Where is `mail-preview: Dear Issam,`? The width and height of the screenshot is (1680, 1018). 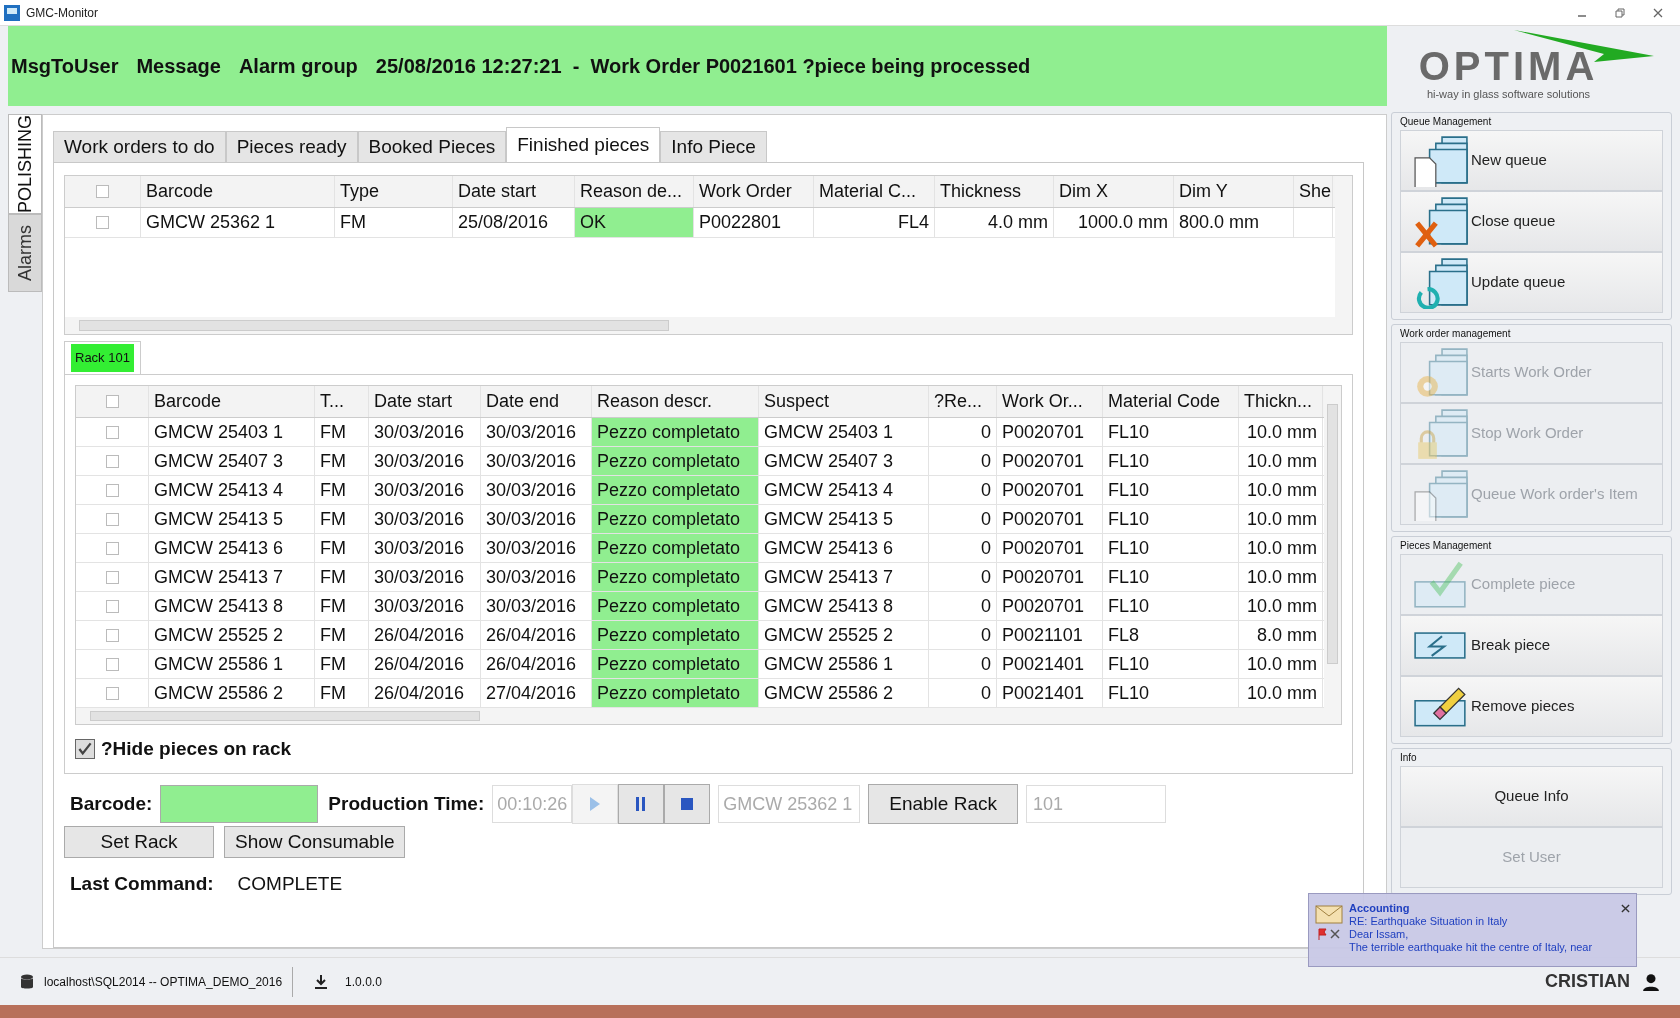
mail-preview: Dear Issam, is located at coordinates (1379, 934).